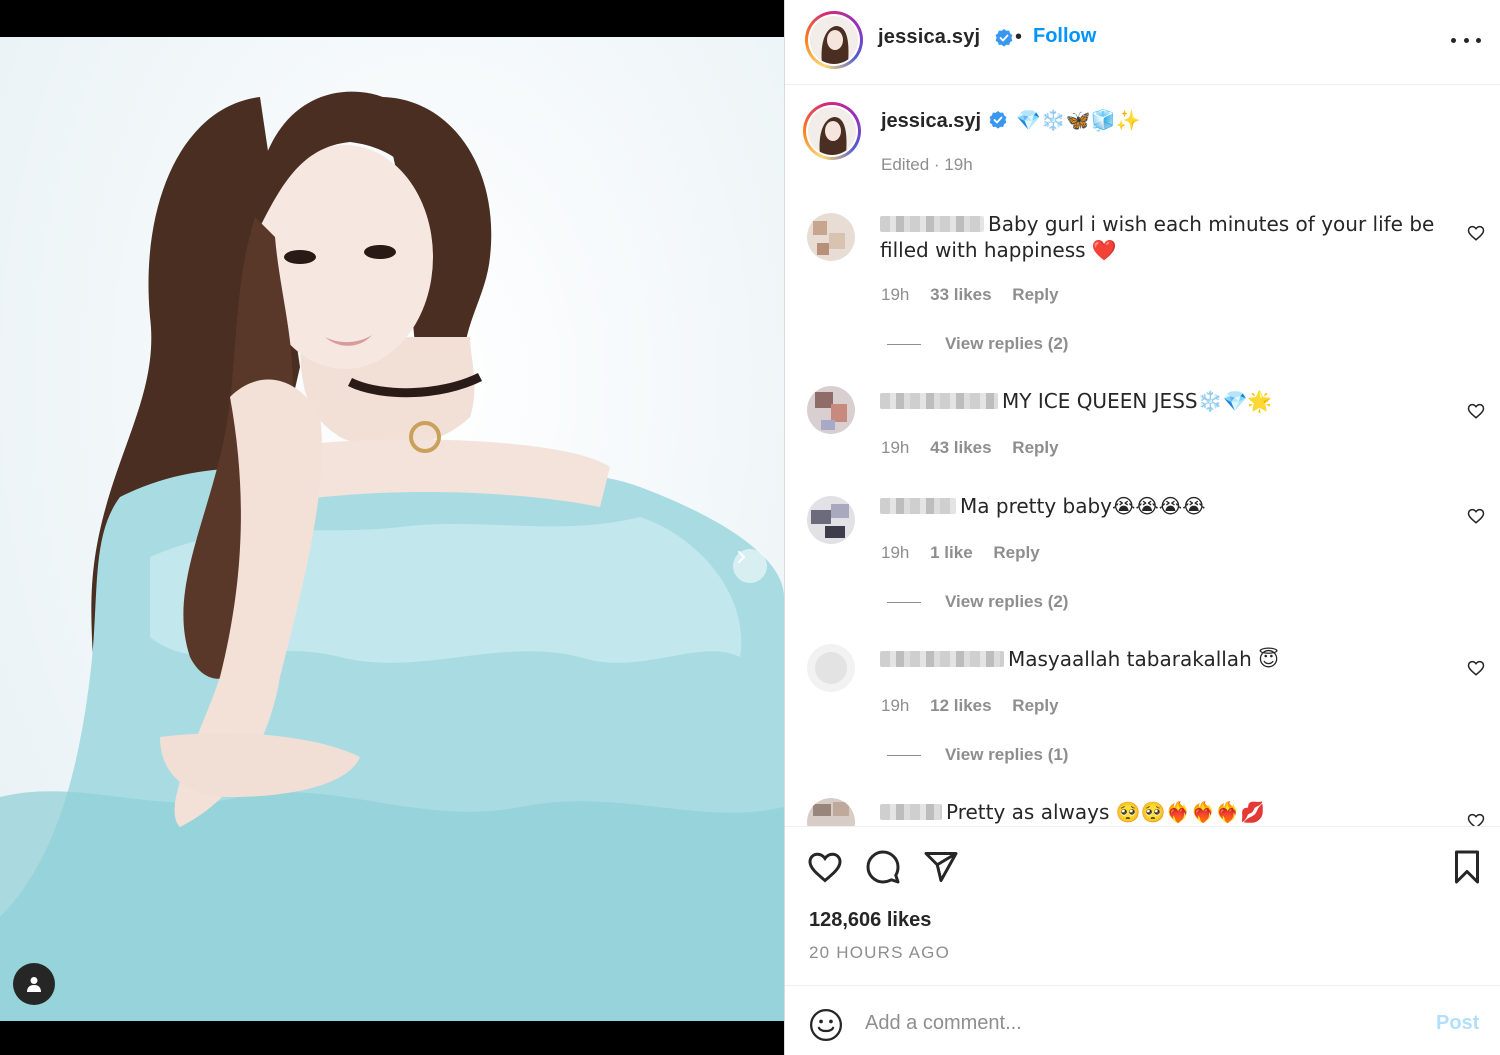 This screenshot has width=1500, height=1055. Describe the element at coordinates (825, 867) in the screenshot. I see `like-heart-icon` at that location.